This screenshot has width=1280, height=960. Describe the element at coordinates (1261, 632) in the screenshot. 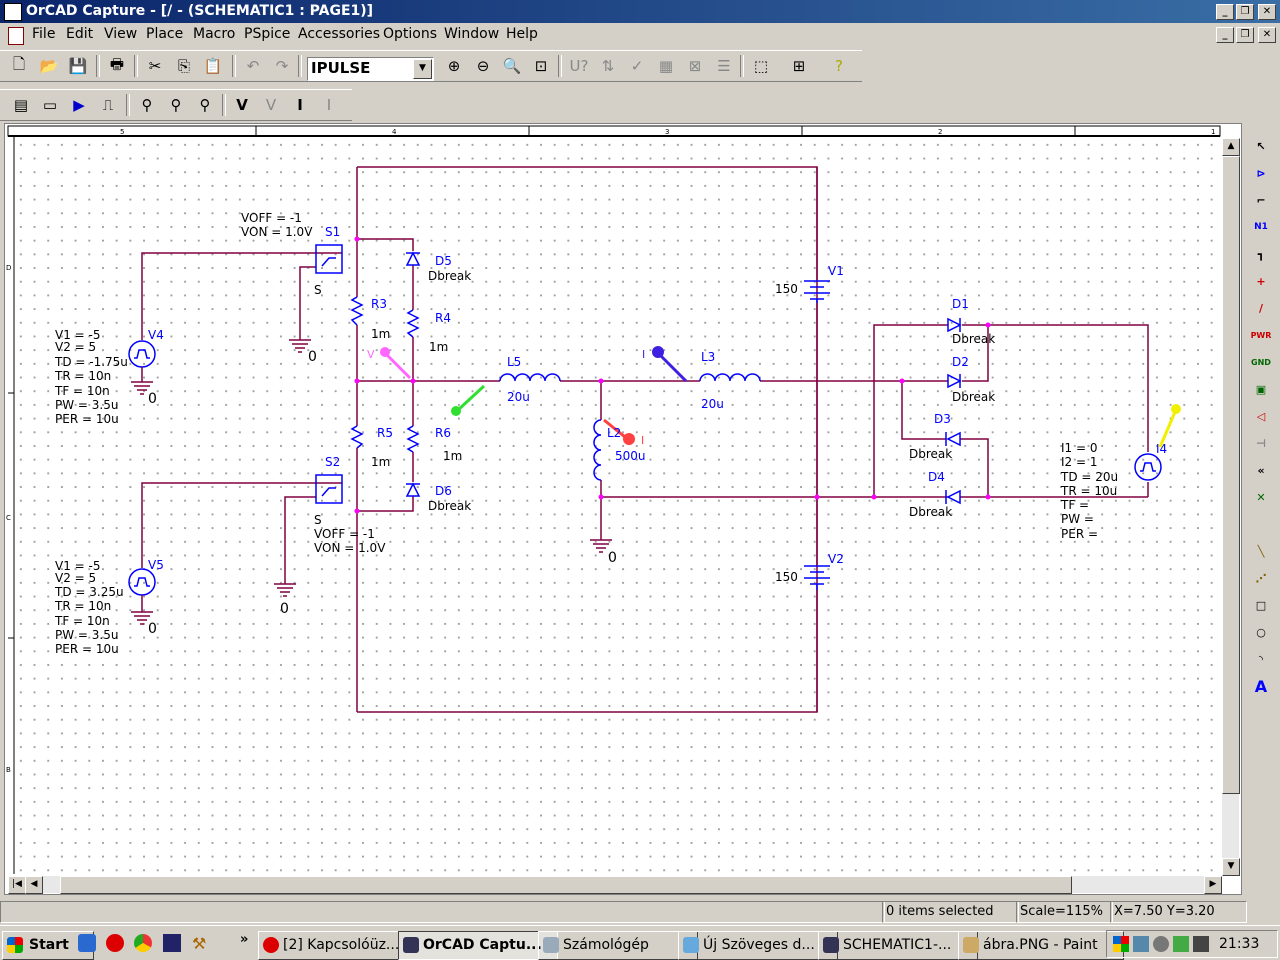

I see `place-ellipse-icon: ○` at that location.